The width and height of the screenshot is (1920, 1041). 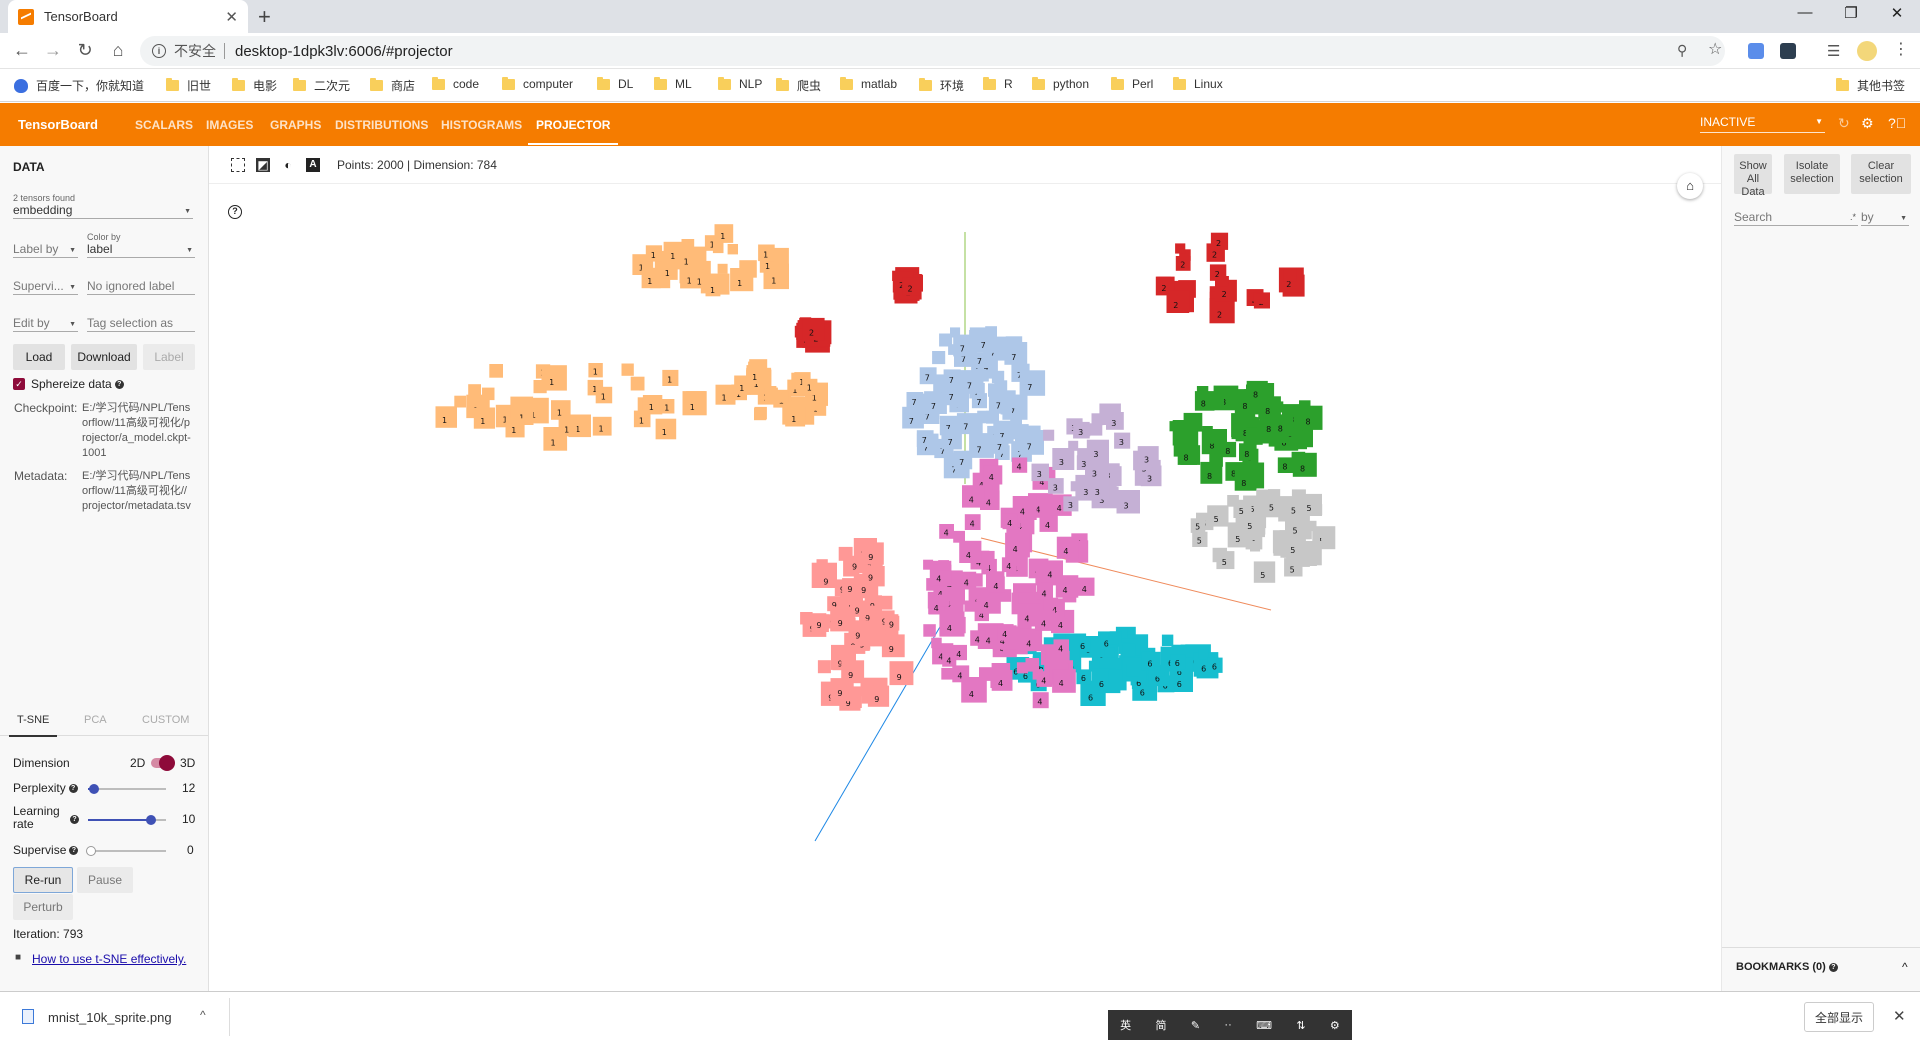 I want to click on bookmark-baidu: 百度一下，你就知道, so click(x=79, y=85).